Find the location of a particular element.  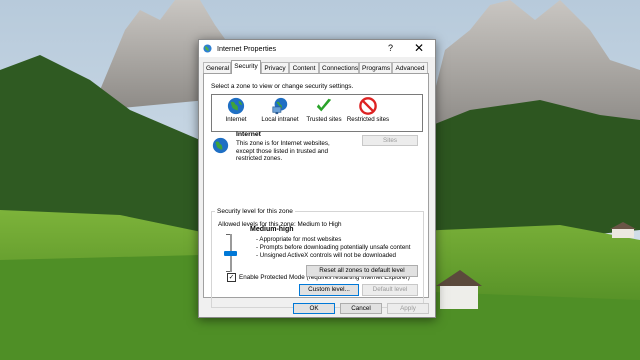

security-level-group-title: Security level for this zone is located at coordinates (255, 211).